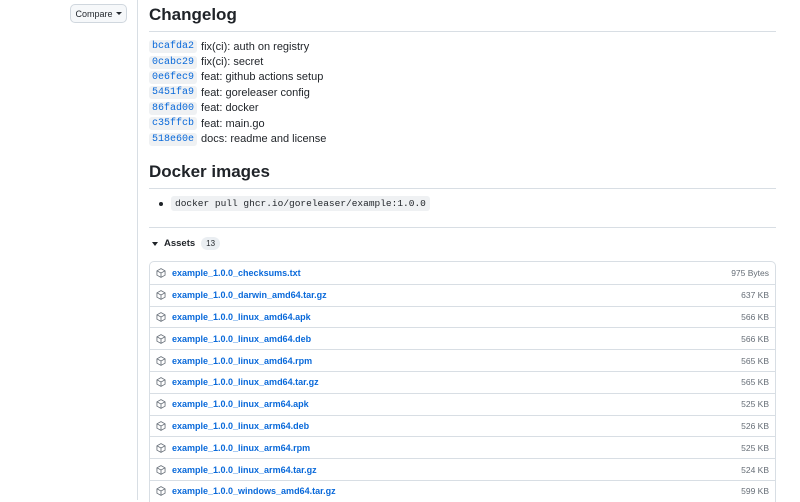  I want to click on commit-sha-link: bcafda2, so click(173, 47).